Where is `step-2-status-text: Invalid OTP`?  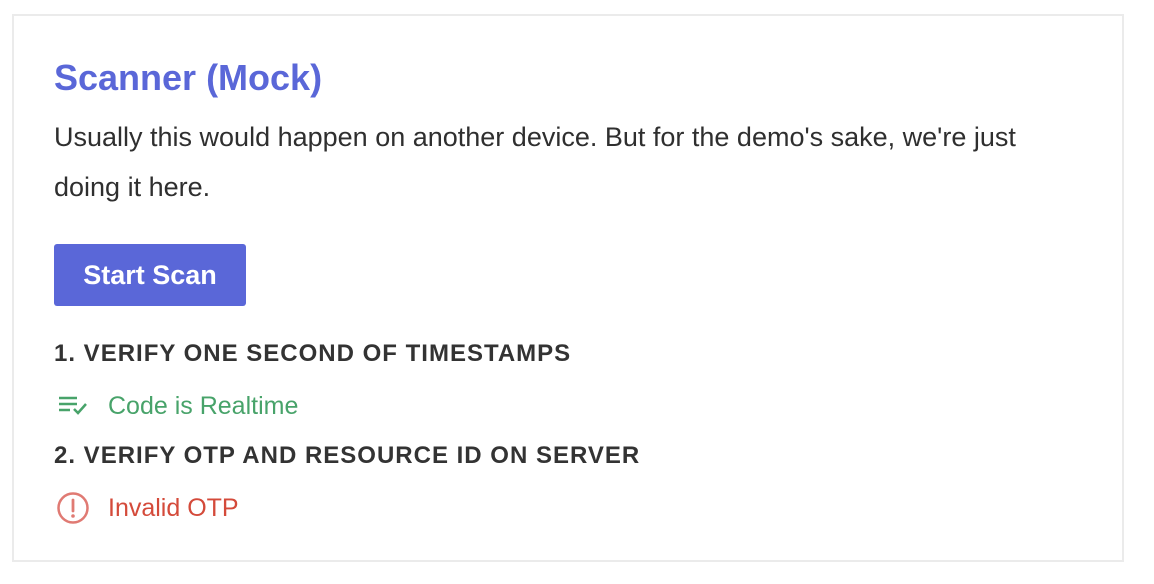
step-2-status-text: Invalid OTP is located at coordinates (173, 507).